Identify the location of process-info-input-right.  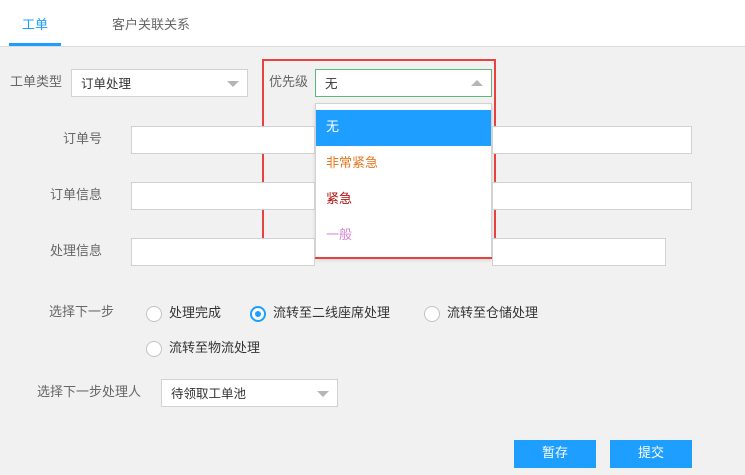
(579, 252).